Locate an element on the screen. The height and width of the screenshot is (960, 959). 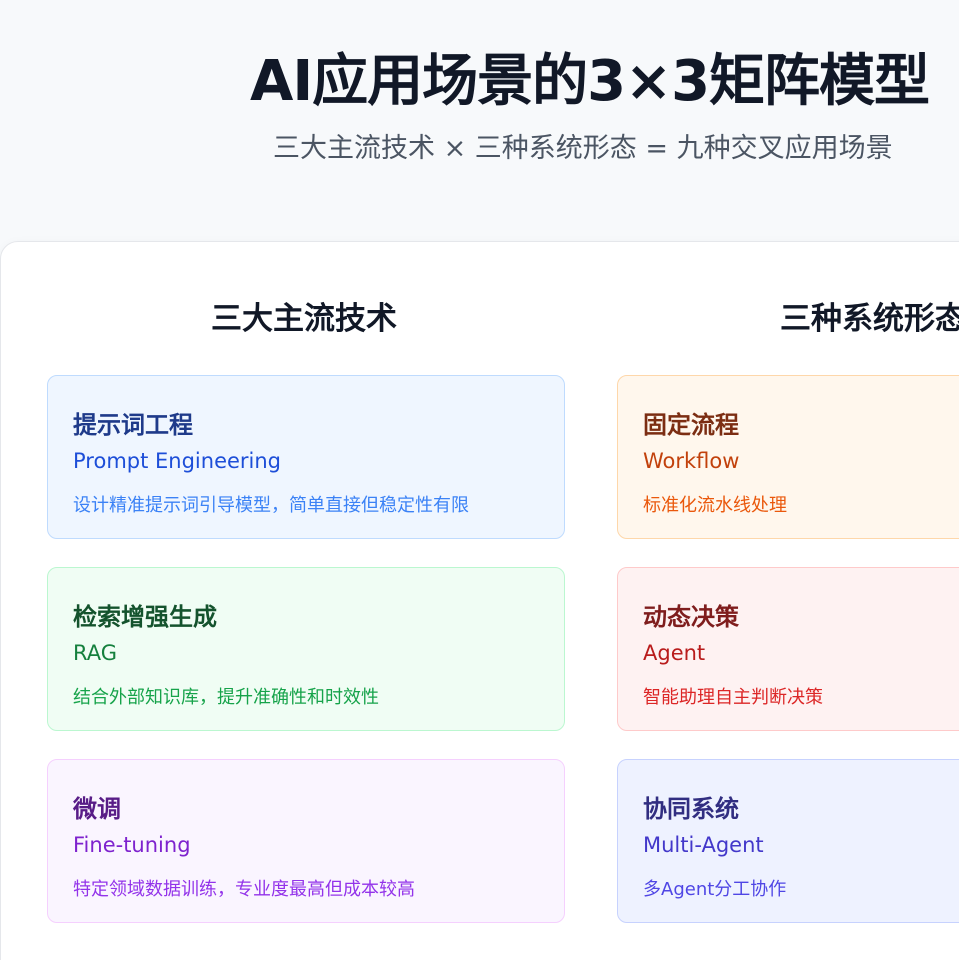
systems-heading: 三种系统形态 is located at coordinates (869, 319).